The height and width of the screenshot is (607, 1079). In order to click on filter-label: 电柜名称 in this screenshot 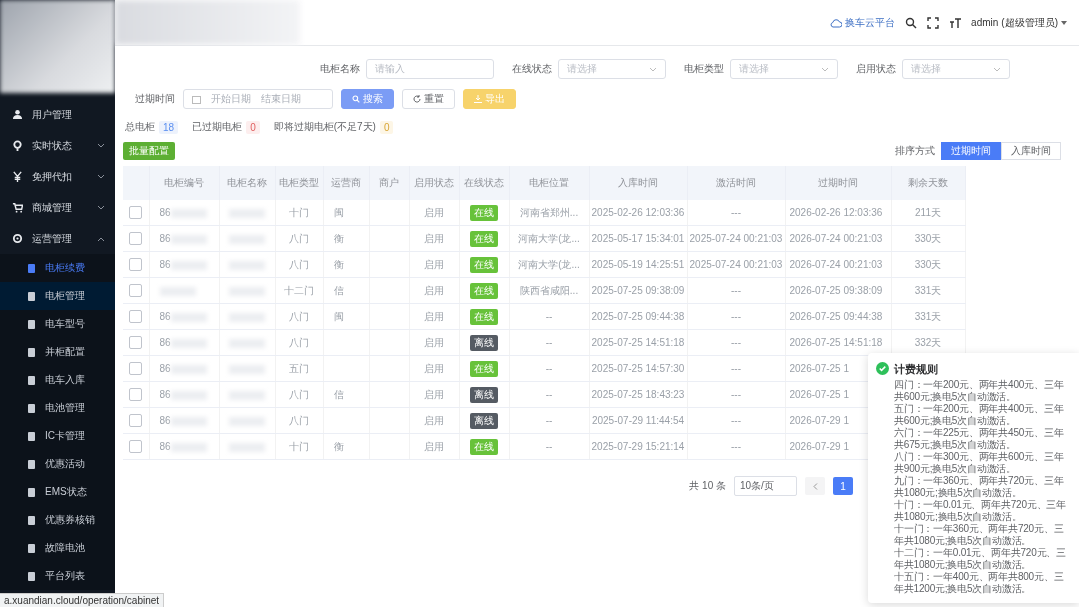, I will do `click(340, 69)`.